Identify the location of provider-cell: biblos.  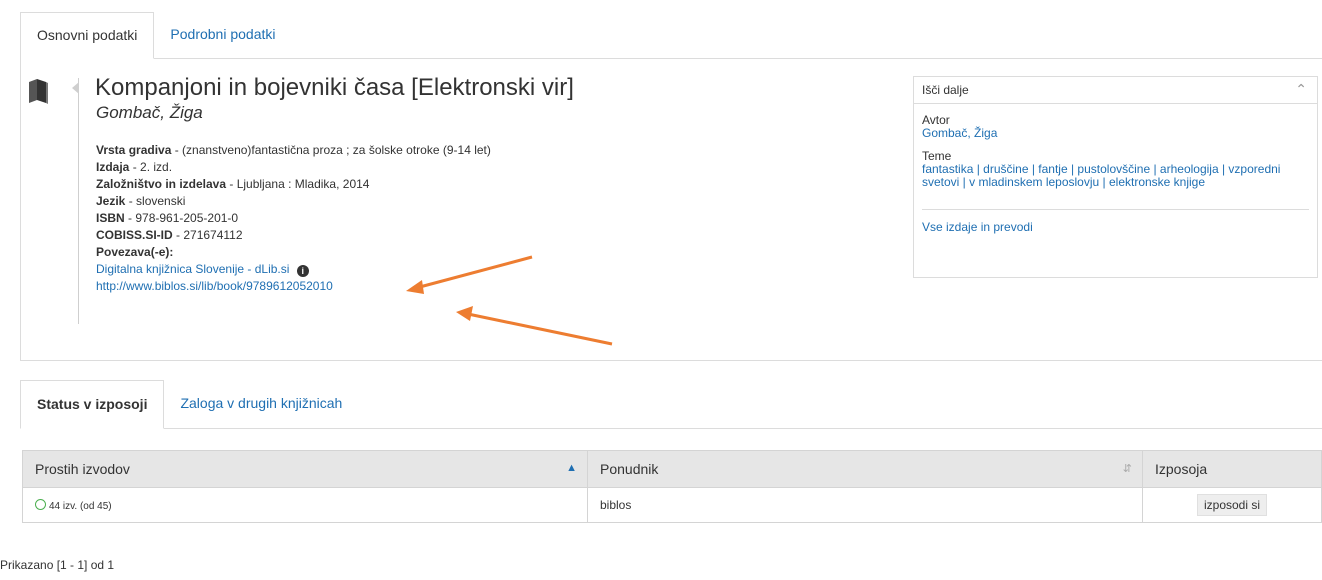
(865, 505).